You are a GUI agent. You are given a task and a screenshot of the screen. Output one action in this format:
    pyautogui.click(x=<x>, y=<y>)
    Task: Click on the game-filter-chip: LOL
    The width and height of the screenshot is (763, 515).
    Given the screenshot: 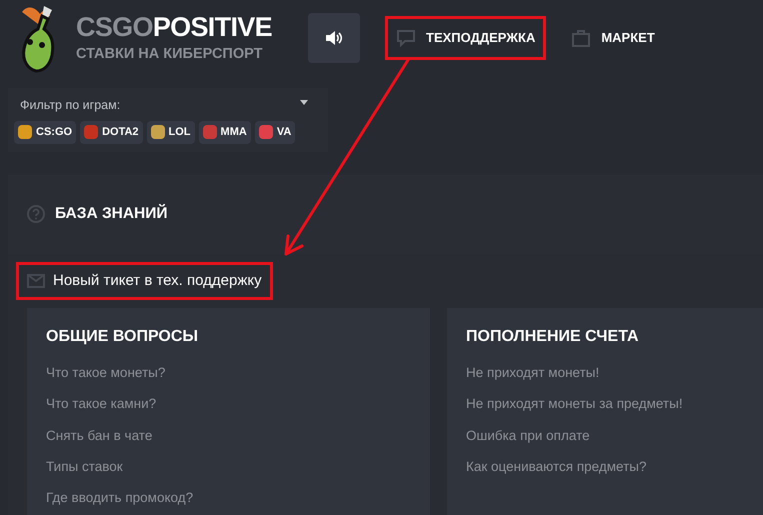 What is the action you would take?
    pyautogui.click(x=170, y=132)
    